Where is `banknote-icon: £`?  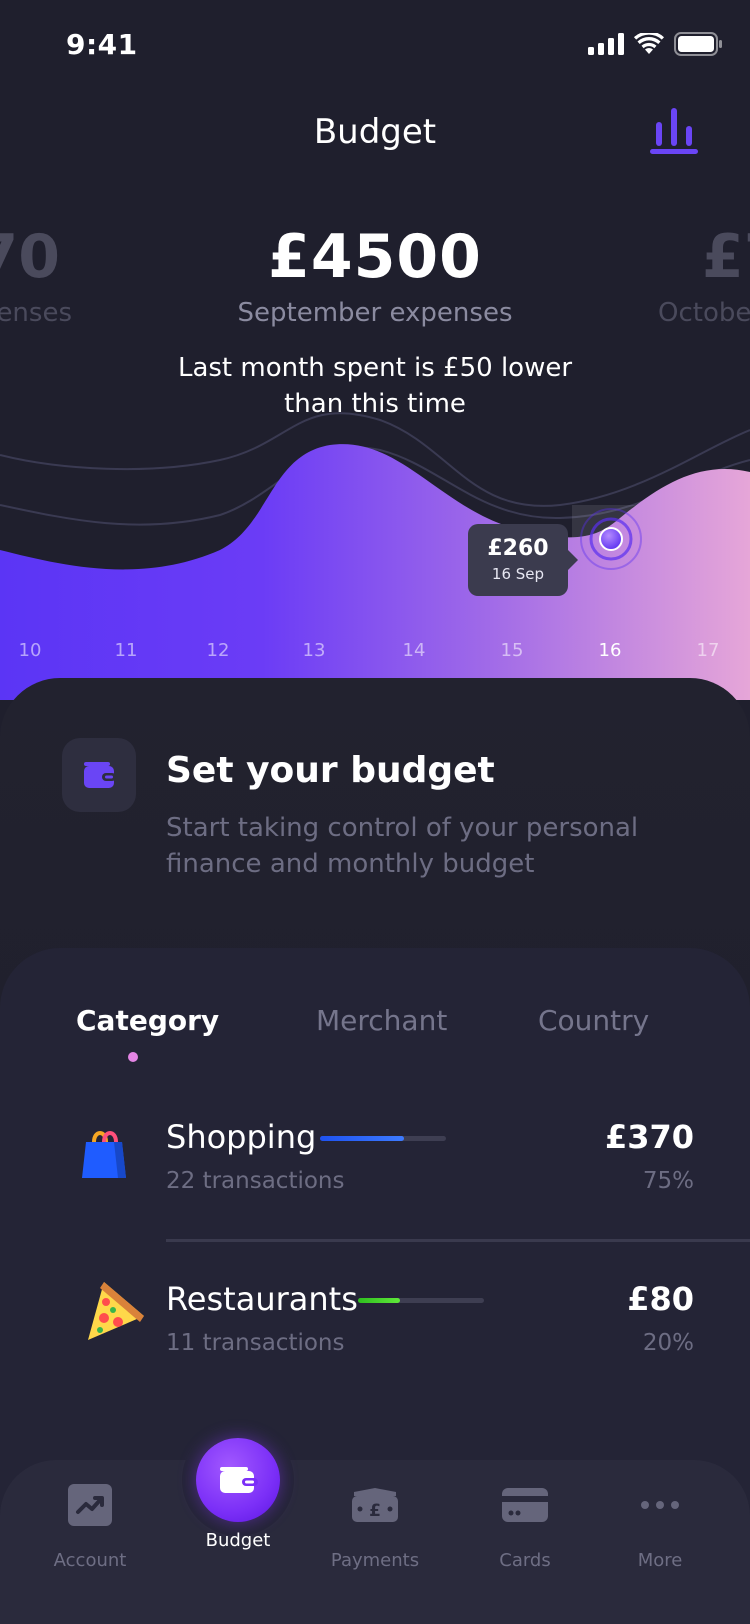
banknote-icon: £ is located at coordinates (375, 1505).